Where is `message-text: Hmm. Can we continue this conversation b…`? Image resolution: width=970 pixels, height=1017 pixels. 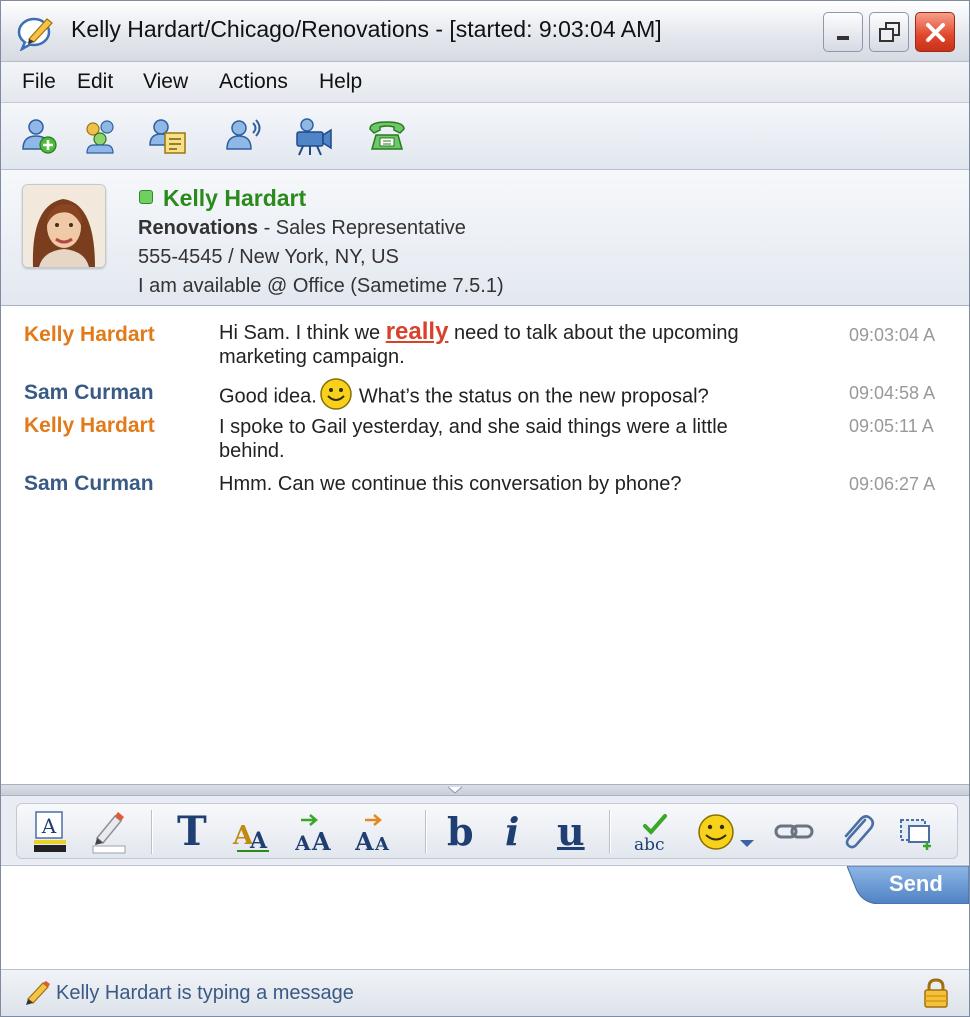 message-text: Hmm. Can we continue this conversation b… is located at coordinates (450, 484).